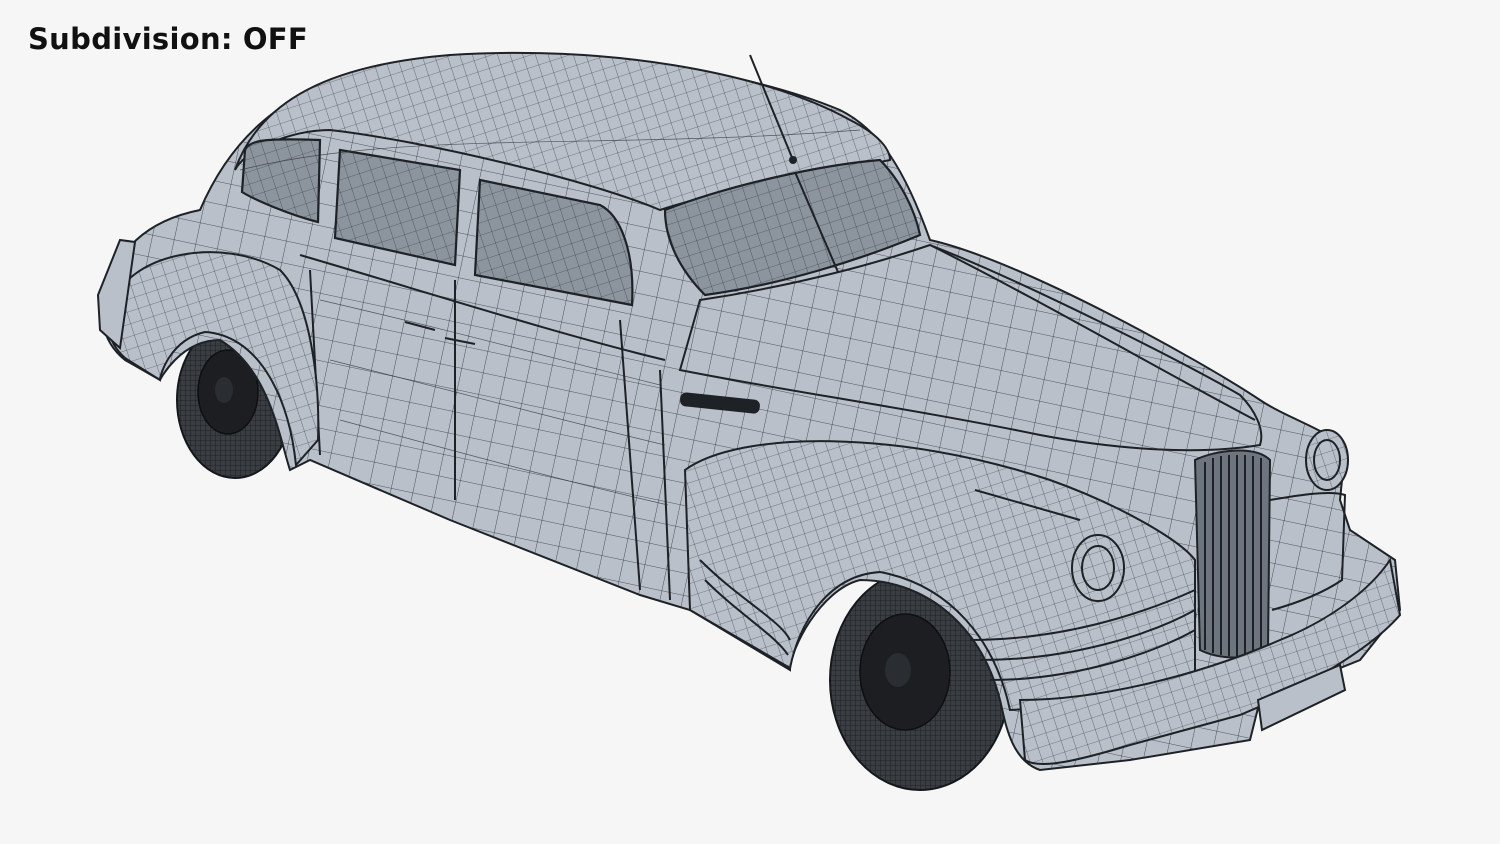 This screenshot has width=1500, height=844. Describe the element at coordinates (1098, 568) in the screenshot. I see `left-headlight` at that location.